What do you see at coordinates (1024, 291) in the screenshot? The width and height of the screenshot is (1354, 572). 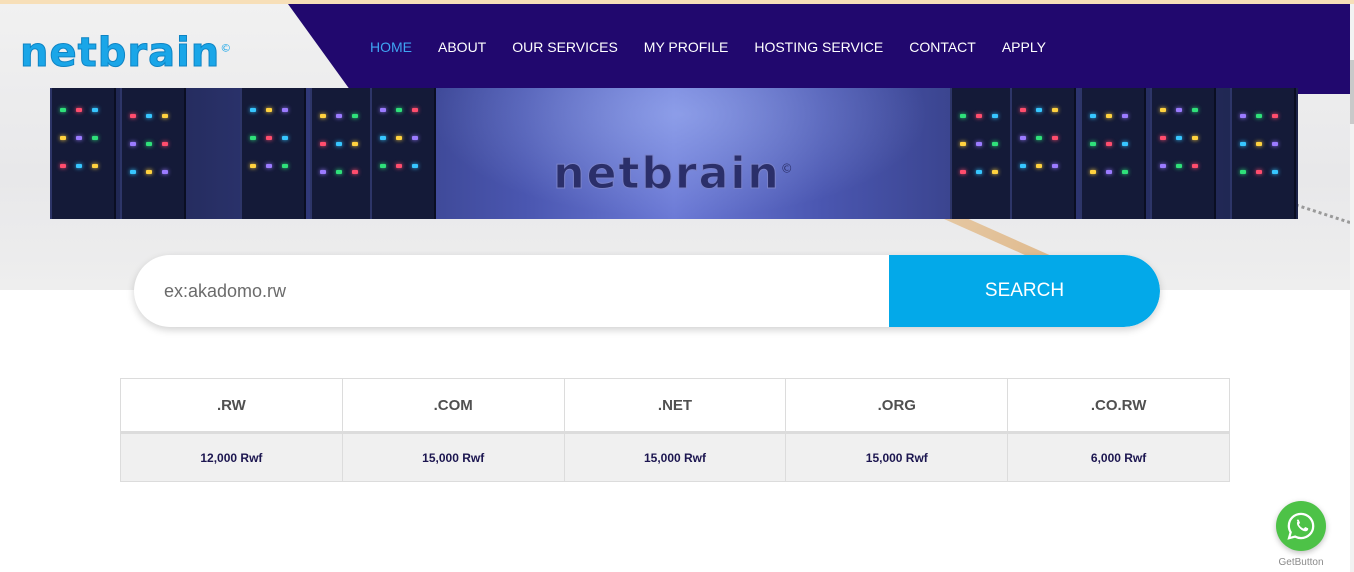 I see `search-button: SEARCH` at bounding box center [1024, 291].